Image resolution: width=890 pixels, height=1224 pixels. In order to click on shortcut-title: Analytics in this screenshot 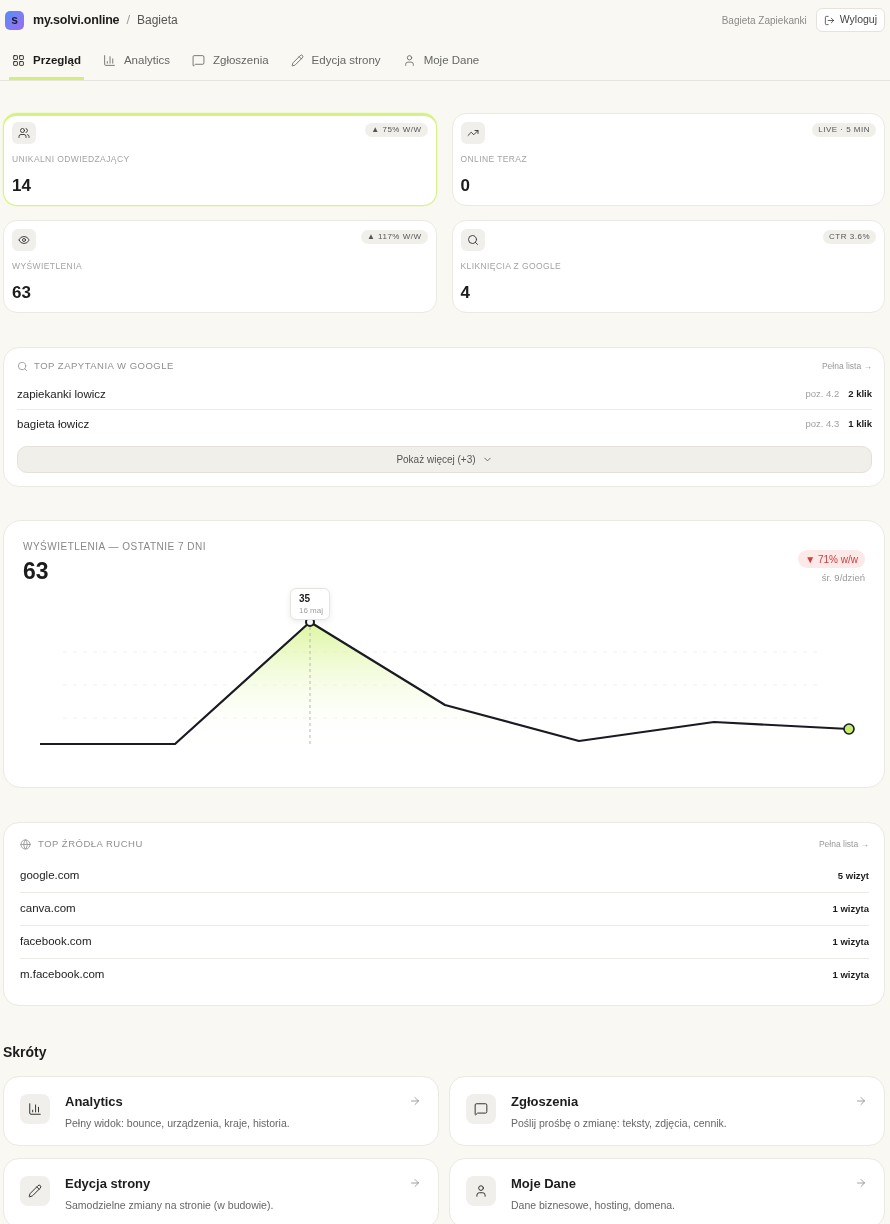, I will do `click(94, 1102)`.